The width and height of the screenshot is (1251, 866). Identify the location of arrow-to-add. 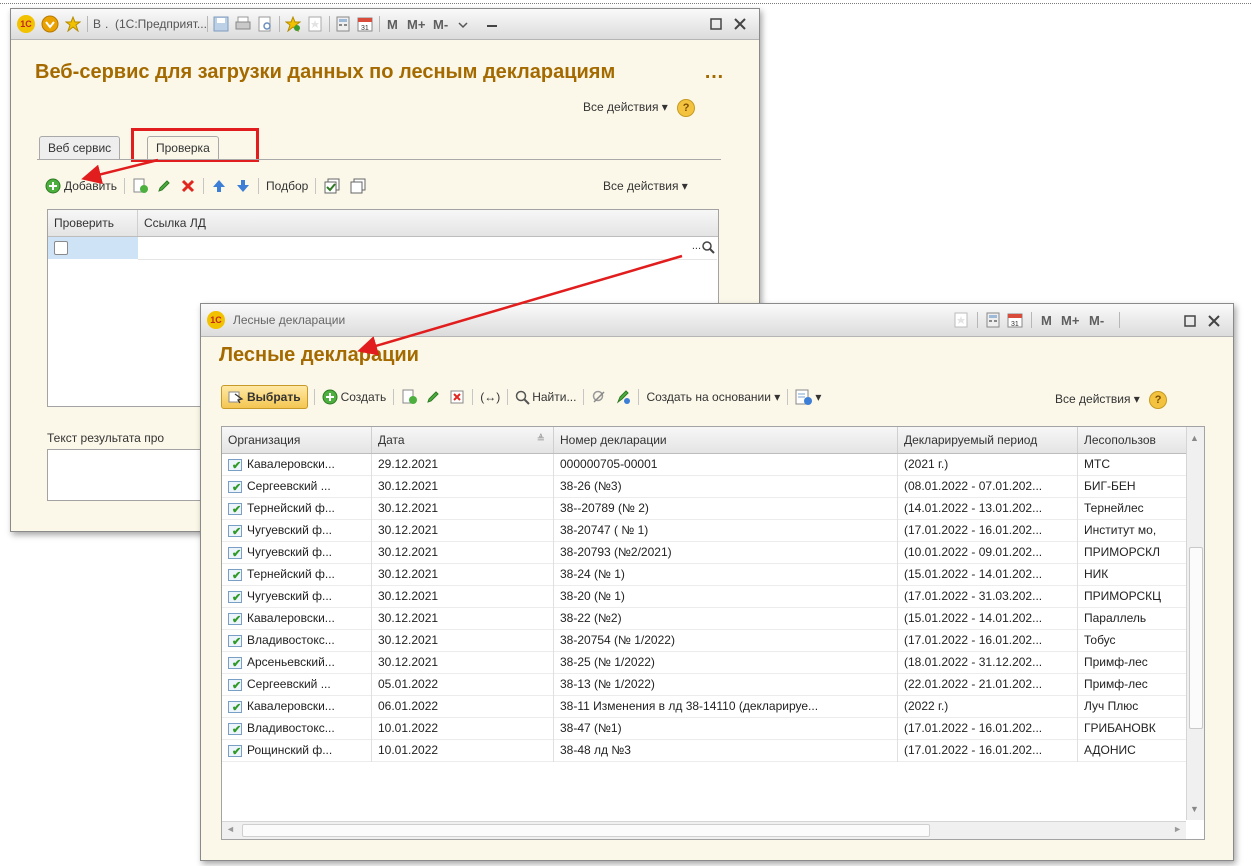
(120, 171).